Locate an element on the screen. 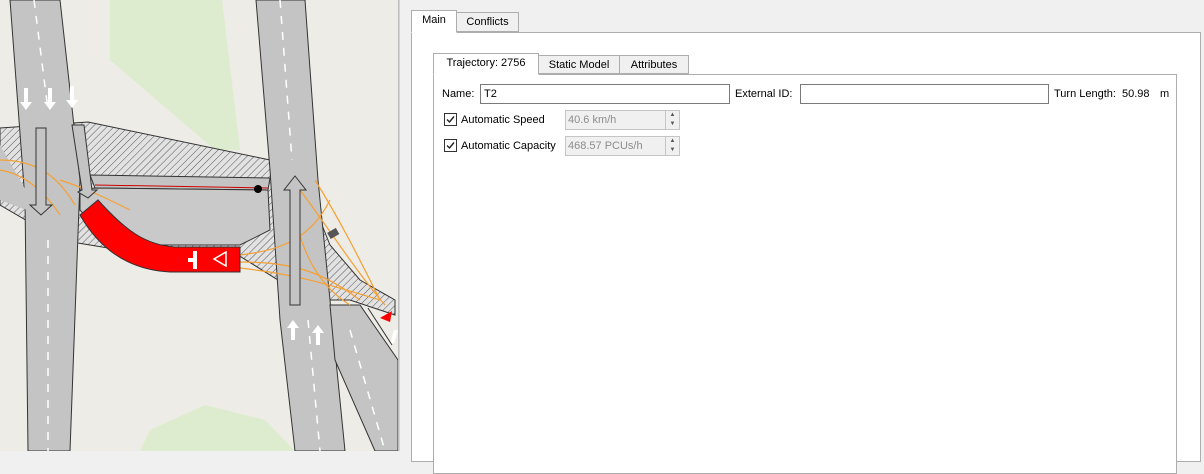 This screenshot has height=474, width=1204. capacity-value: 468.57 PCUs/h is located at coordinates (605, 146).